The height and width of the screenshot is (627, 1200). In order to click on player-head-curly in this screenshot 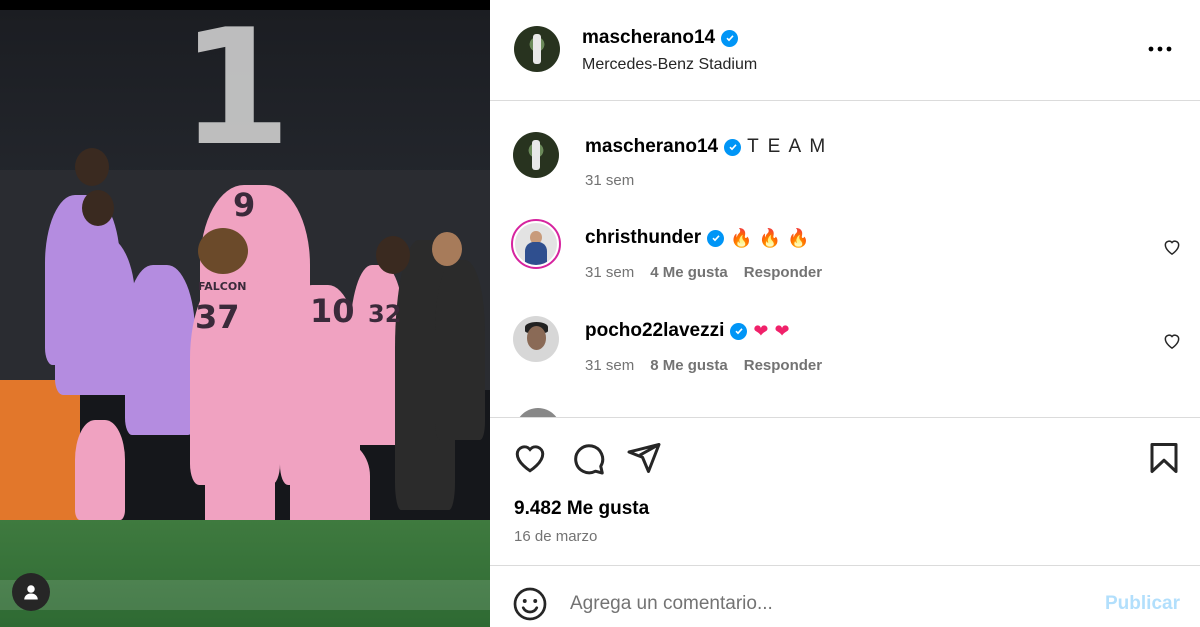, I will do `click(223, 251)`.